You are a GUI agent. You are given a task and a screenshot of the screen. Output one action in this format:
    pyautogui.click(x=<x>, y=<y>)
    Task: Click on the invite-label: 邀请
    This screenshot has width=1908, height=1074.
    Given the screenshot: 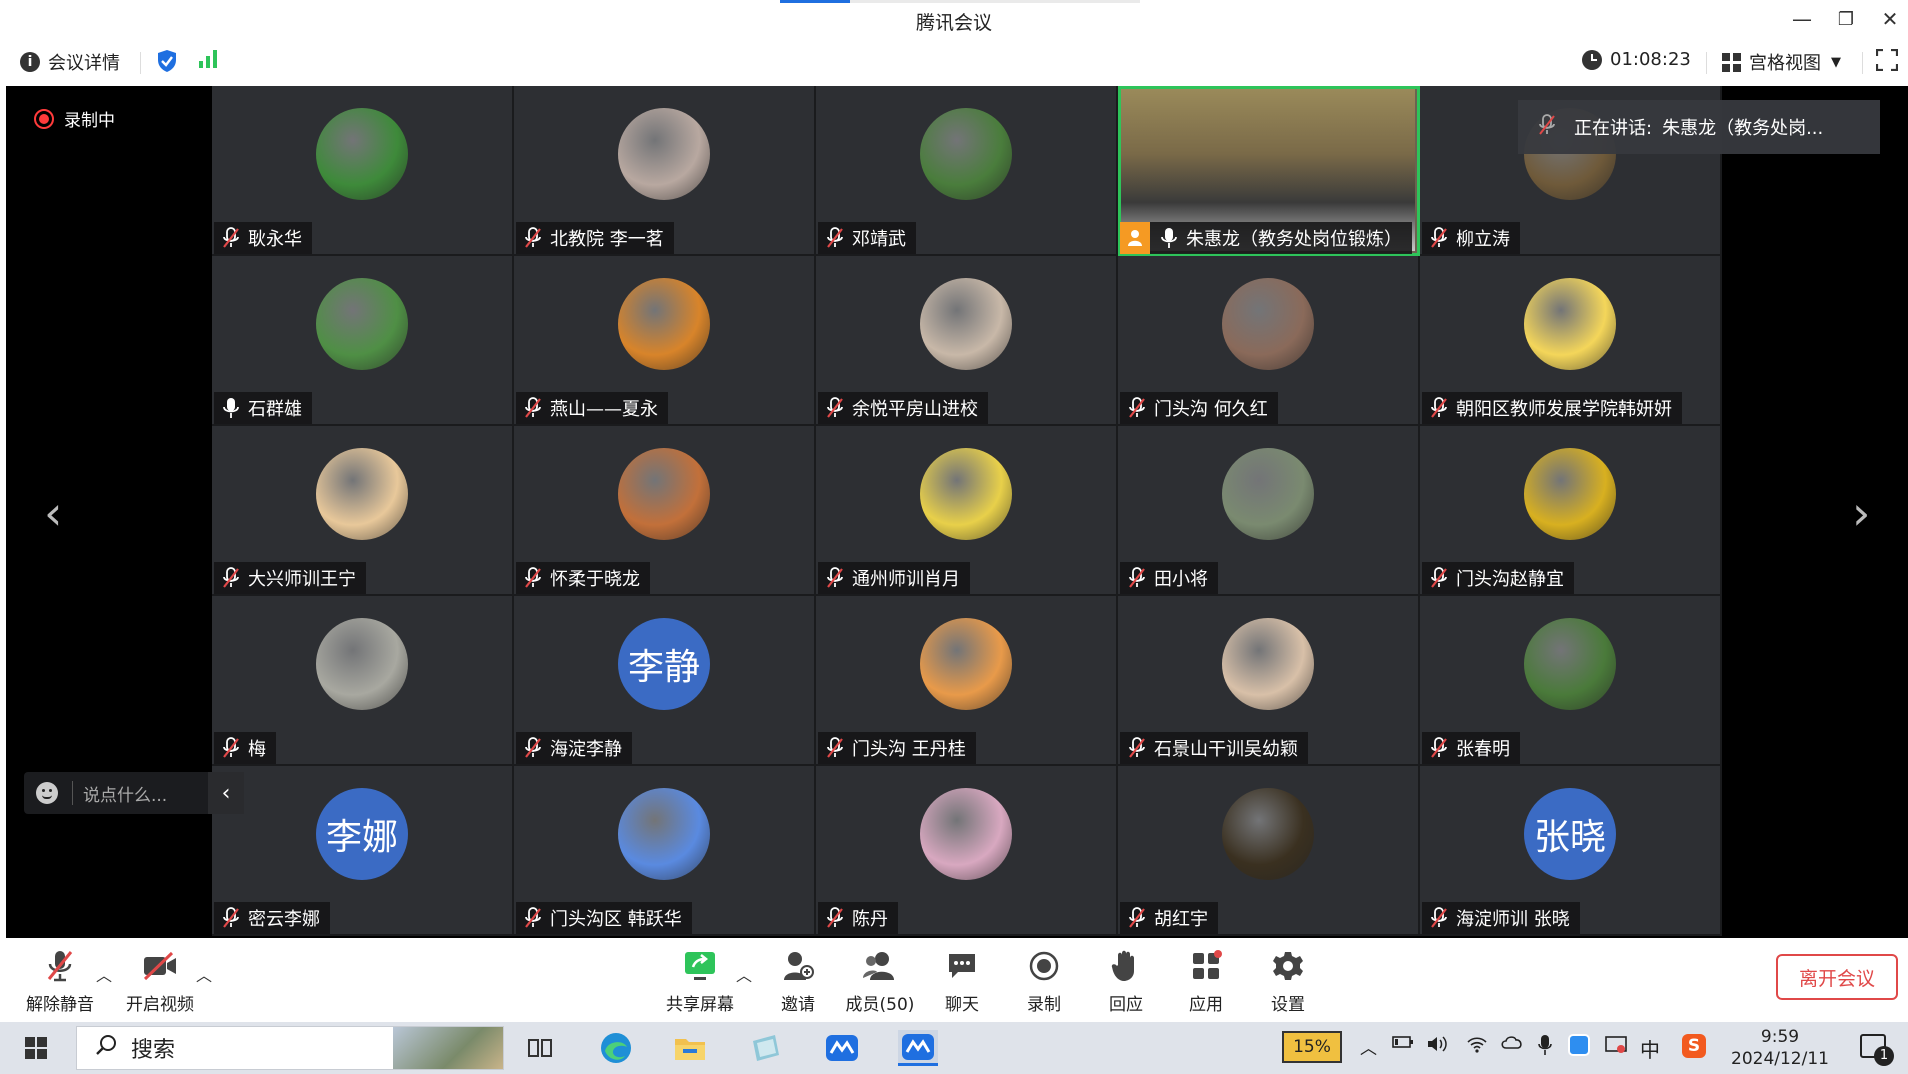 What is the action you would take?
    pyautogui.click(x=798, y=1005)
    